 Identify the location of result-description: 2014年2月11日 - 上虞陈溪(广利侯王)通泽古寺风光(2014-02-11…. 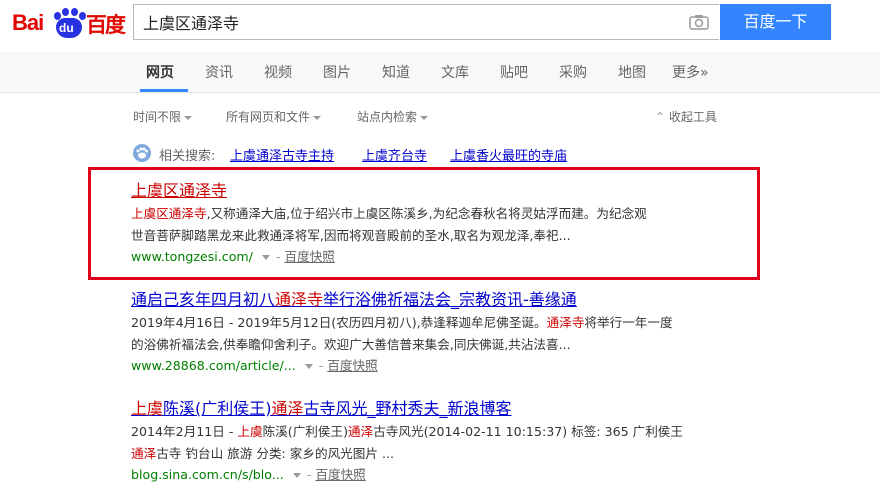
(407, 442).